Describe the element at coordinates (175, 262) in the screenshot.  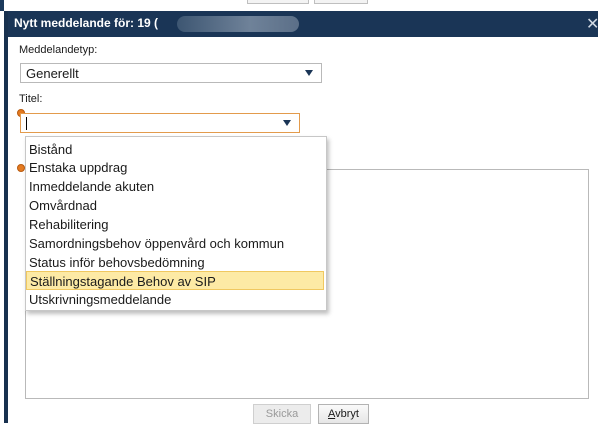
I see `dropdown-option: Status inför behovsbedömning` at that location.